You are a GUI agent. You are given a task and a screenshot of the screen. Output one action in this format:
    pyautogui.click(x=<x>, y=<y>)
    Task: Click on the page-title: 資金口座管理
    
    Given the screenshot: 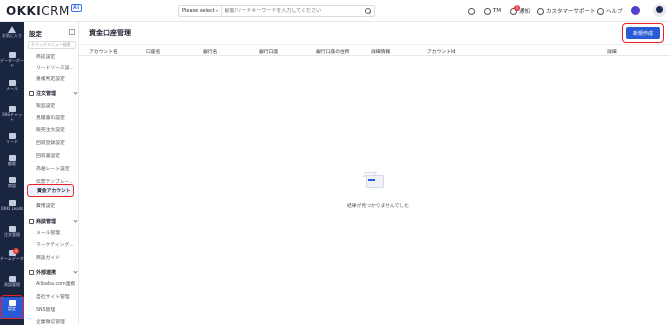 What is the action you would take?
    pyautogui.click(x=110, y=33)
    